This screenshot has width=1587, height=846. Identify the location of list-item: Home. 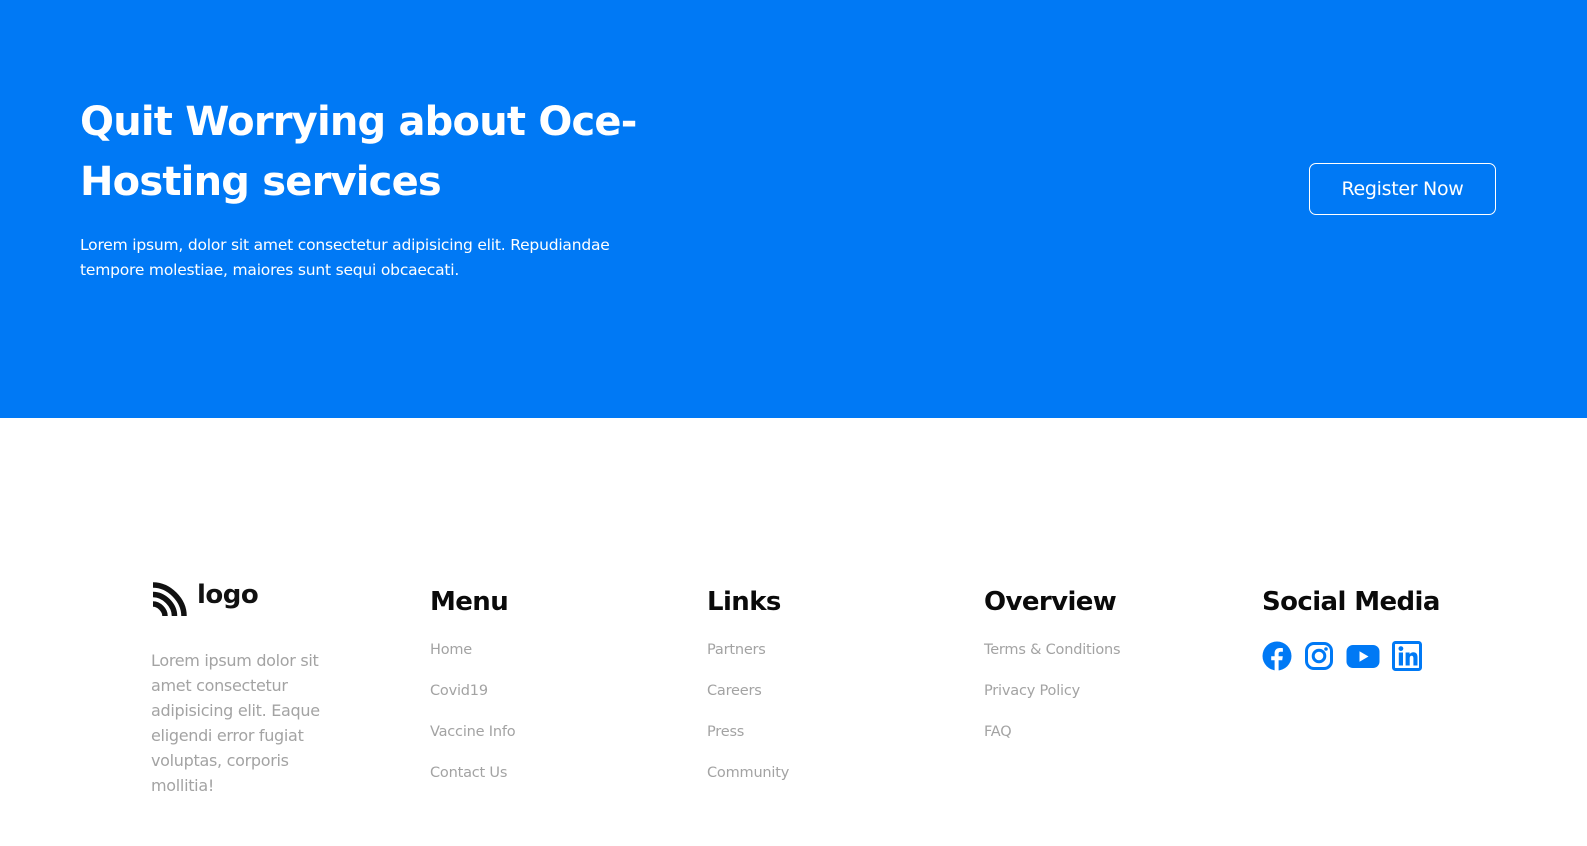
(472, 660).